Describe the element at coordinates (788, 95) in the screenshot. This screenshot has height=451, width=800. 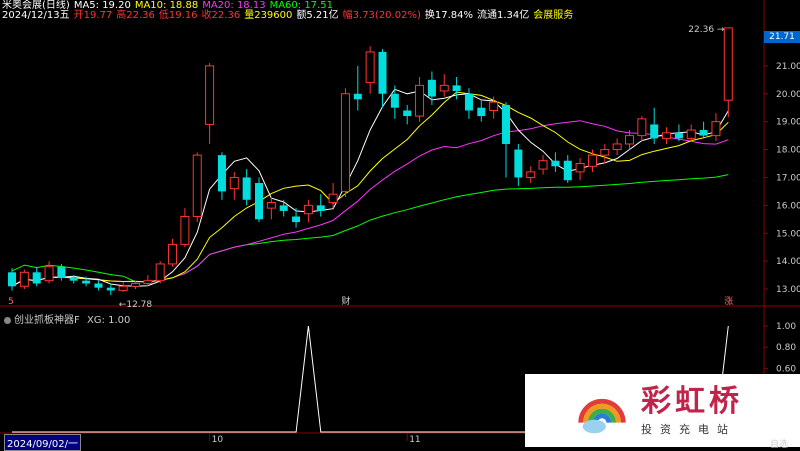
I see `y-tick-label: 20.00` at that location.